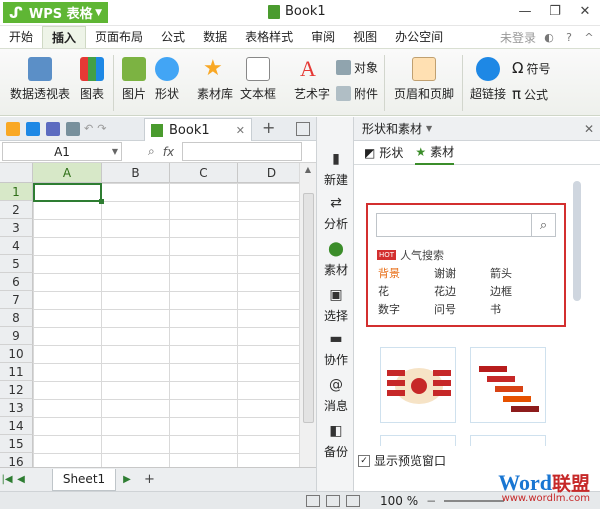 The image size is (600, 509). I want to click on material-button: ⬤ 素材, so click(336, 259).